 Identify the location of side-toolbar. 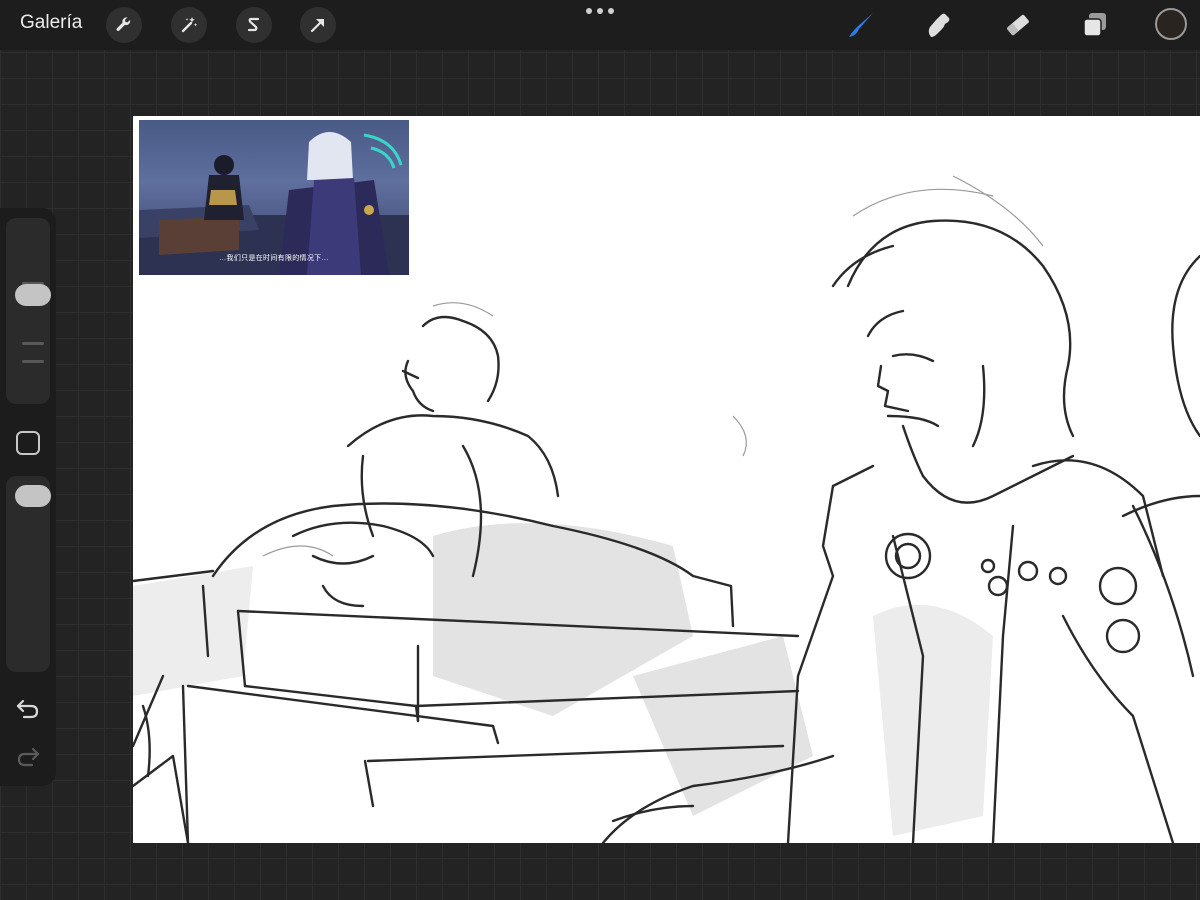
(28, 497).